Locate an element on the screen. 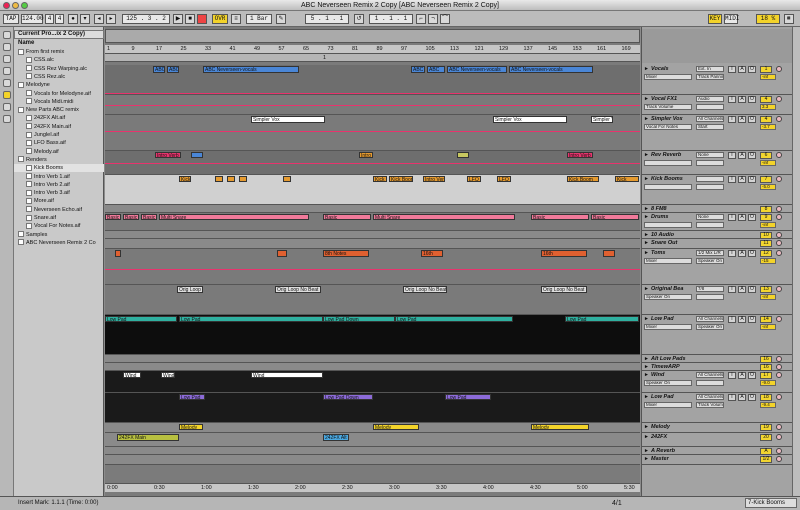  simpler-clip: Simpler Vox is located at coordinates (602, 119).